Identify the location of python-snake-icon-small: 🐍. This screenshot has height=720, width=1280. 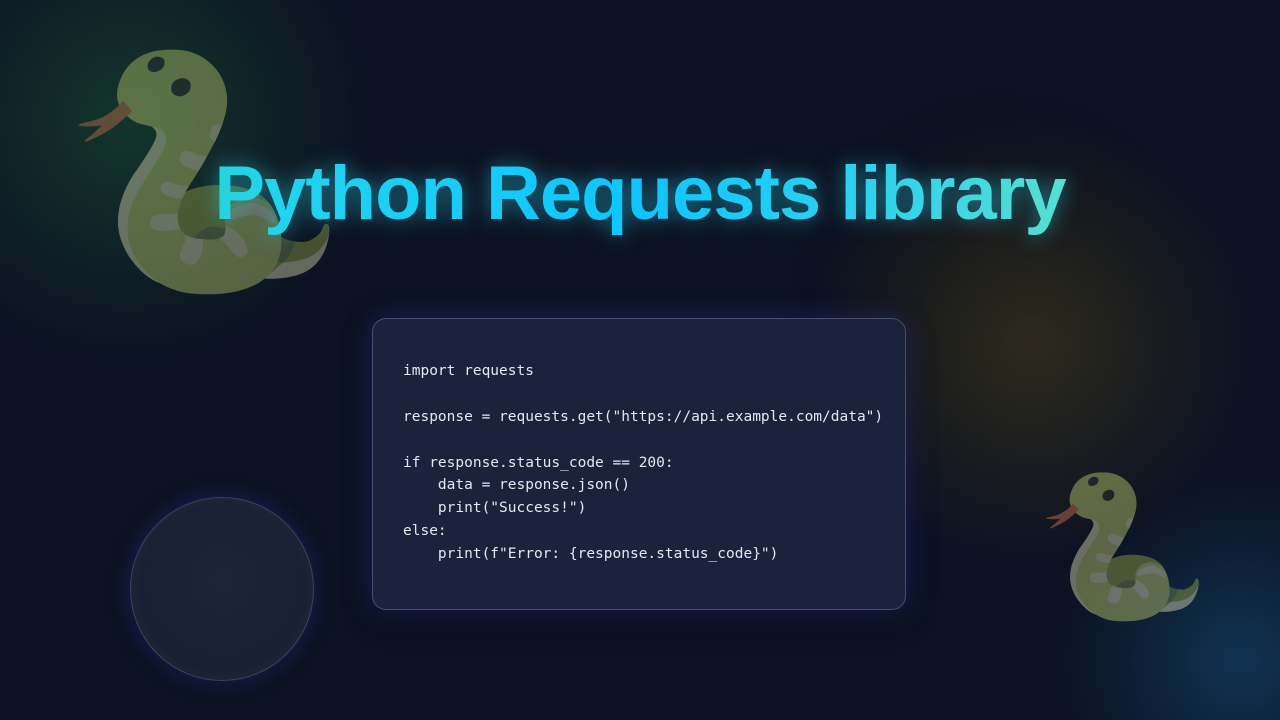
(1123, 547).